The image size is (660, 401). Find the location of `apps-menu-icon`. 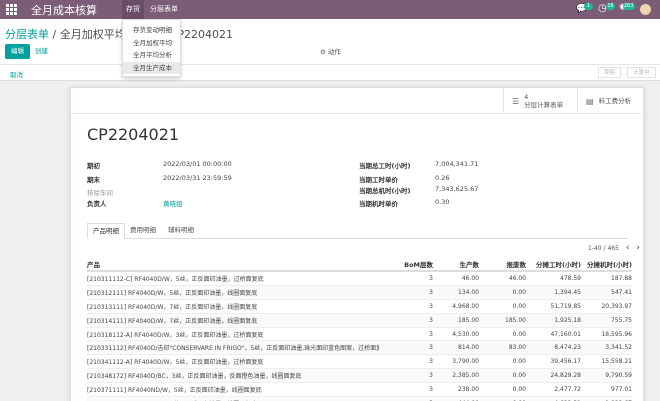

apps-menu-icon is located at coordinates (11, 9).